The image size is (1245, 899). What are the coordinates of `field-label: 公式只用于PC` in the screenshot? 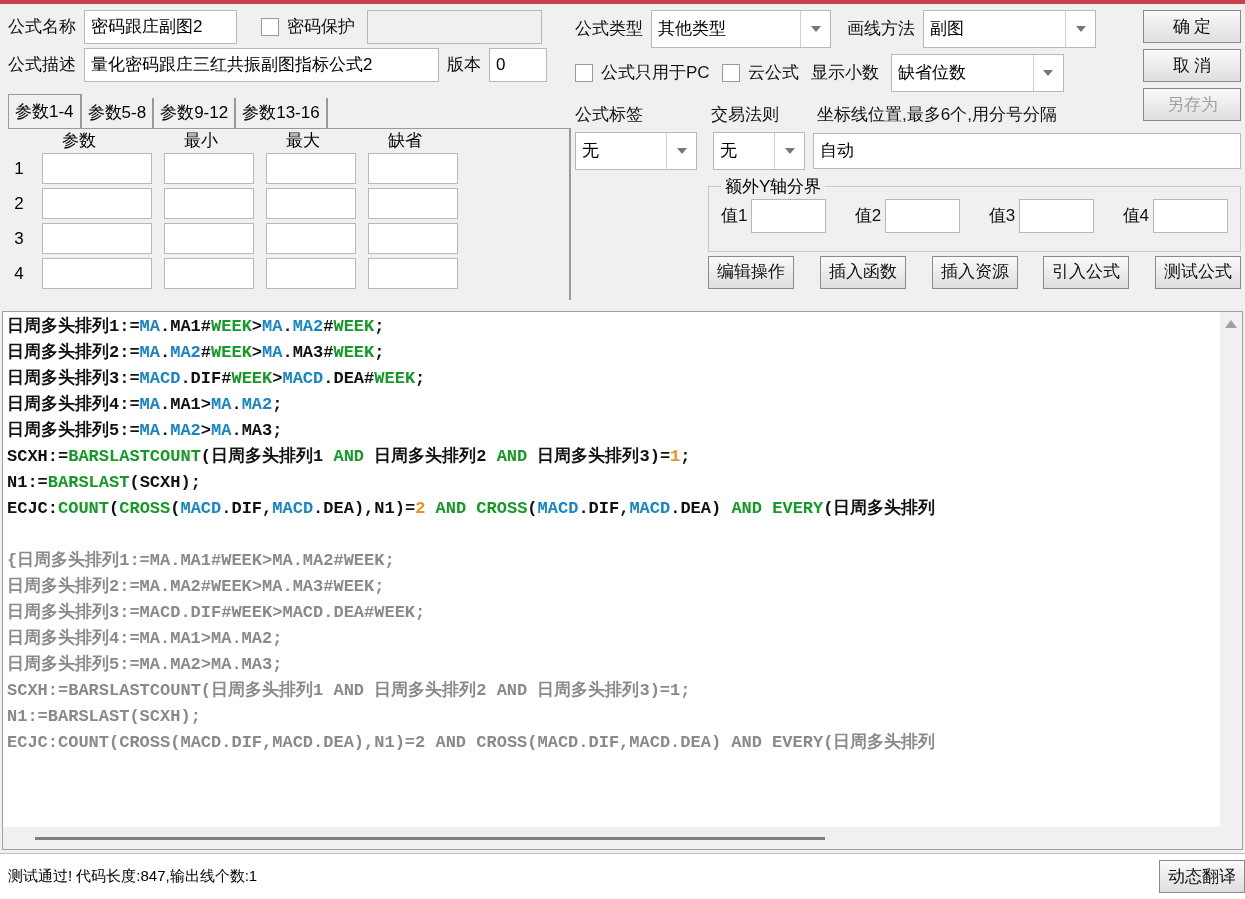 It's located at (655, 73).